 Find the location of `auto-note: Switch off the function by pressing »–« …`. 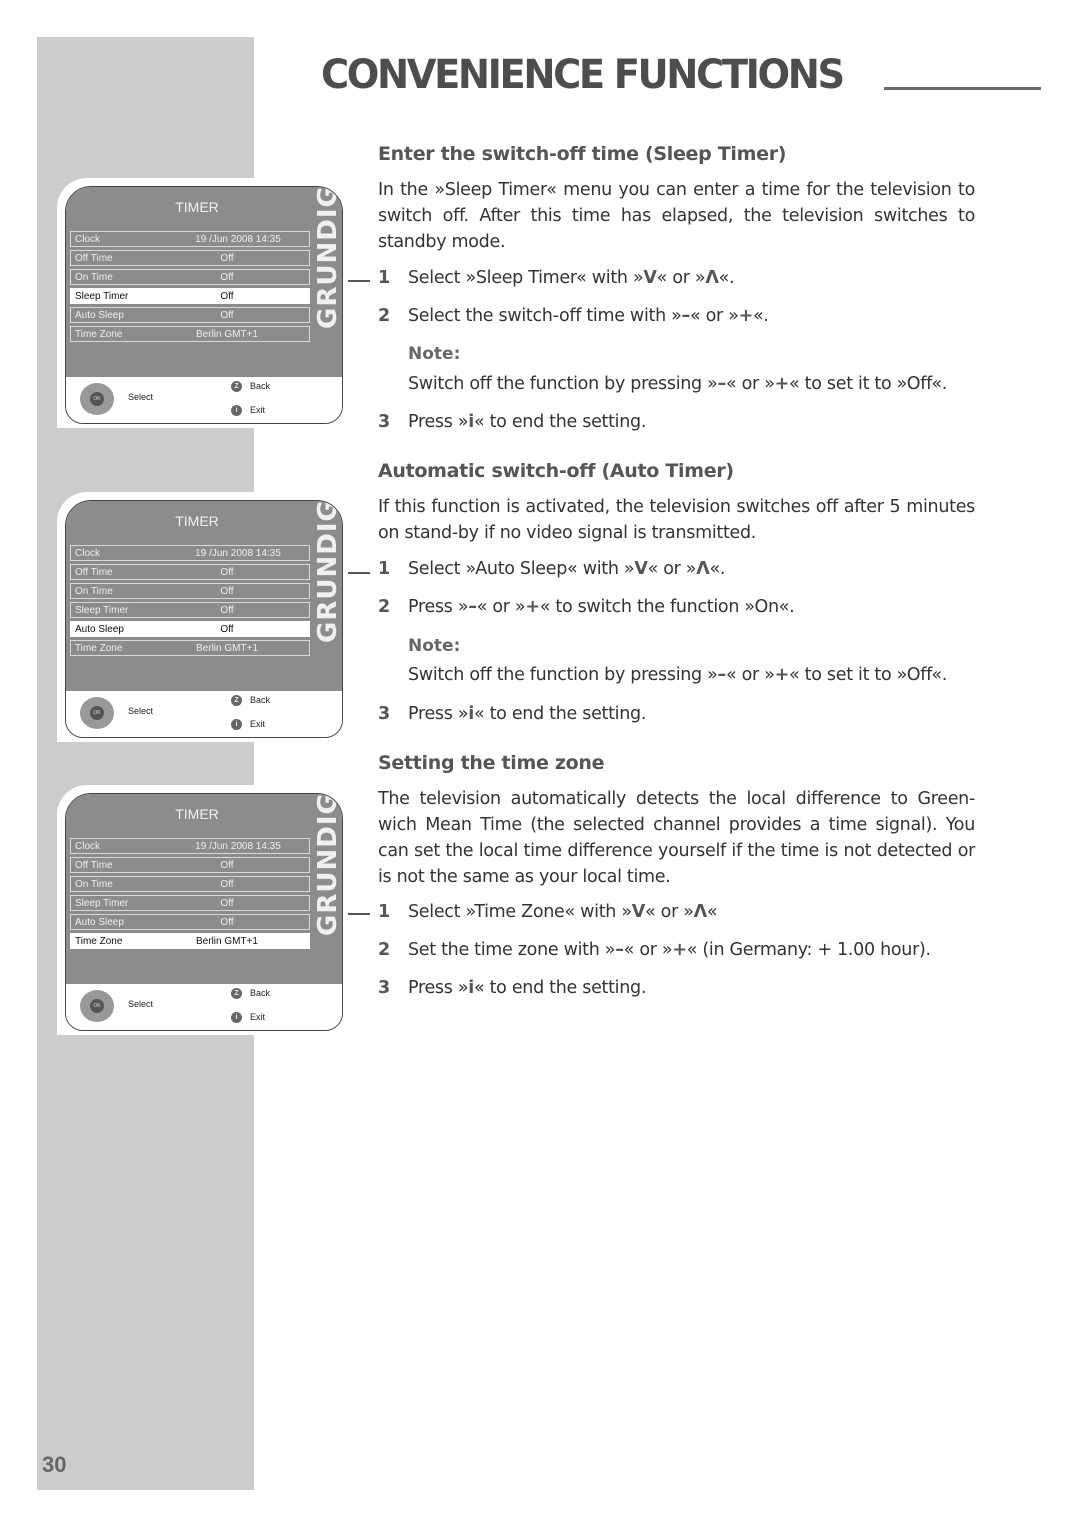

auto-note: Switch off the function by pressing »–« … is located at coordinates (677, 675).